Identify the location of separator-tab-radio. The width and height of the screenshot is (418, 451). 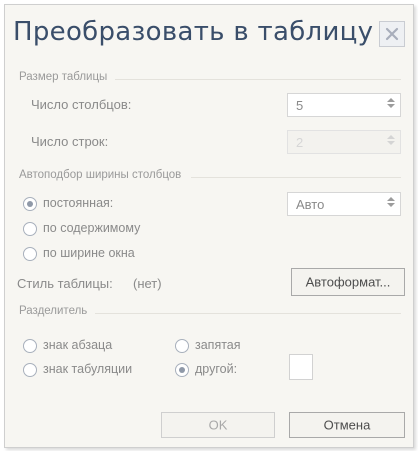
(30, 370).